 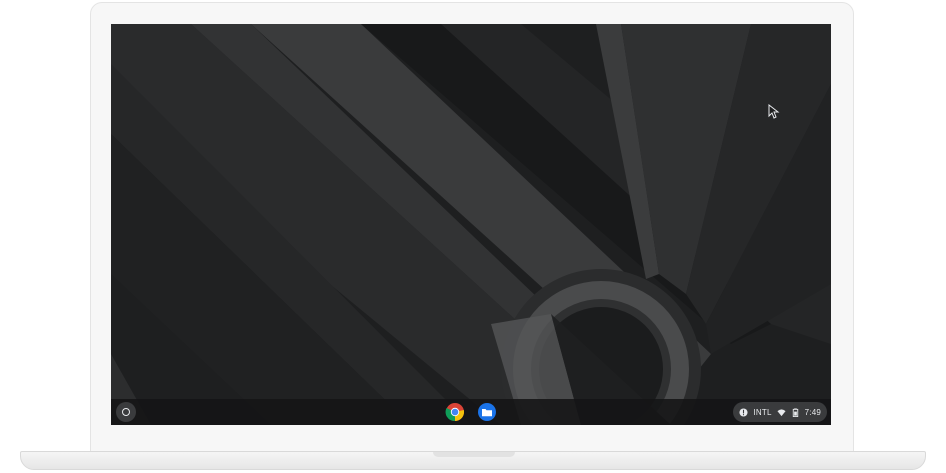 What do you see at coordinates (474, 454) in the screenshot?
I see `laptop-hinge-notch` at bounding box center [474, 454].